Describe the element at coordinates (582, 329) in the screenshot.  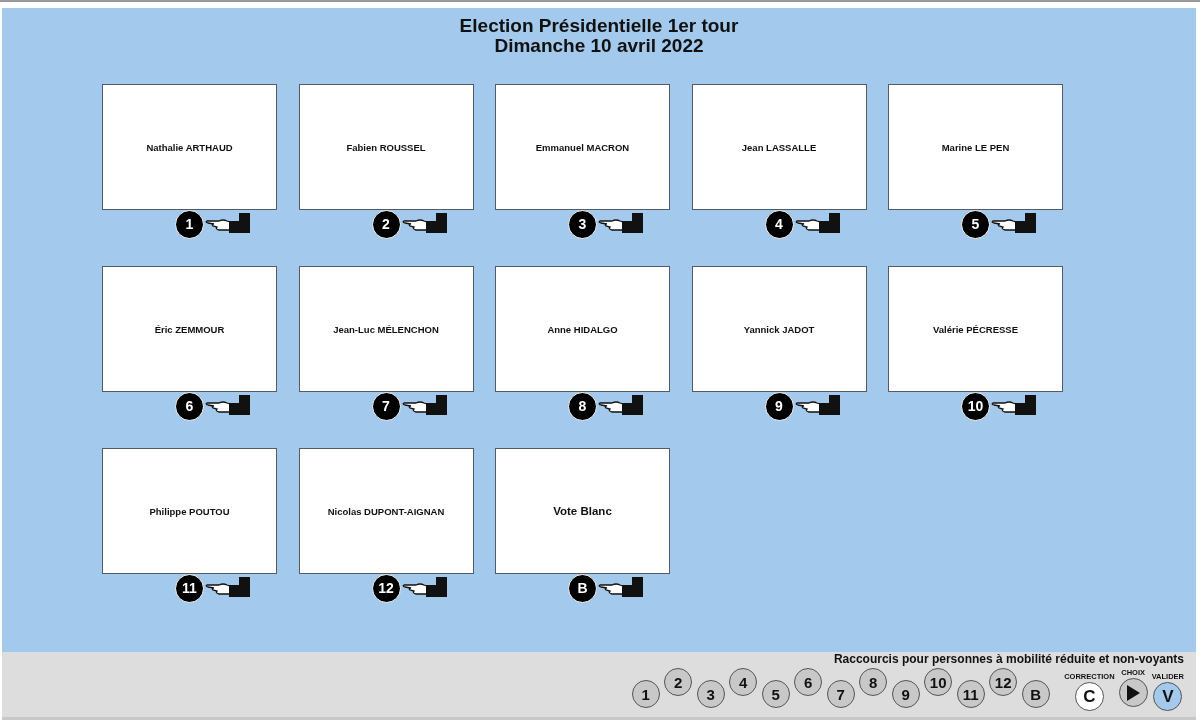
I see `candidate-card: Anne HIDALGO` at that location.